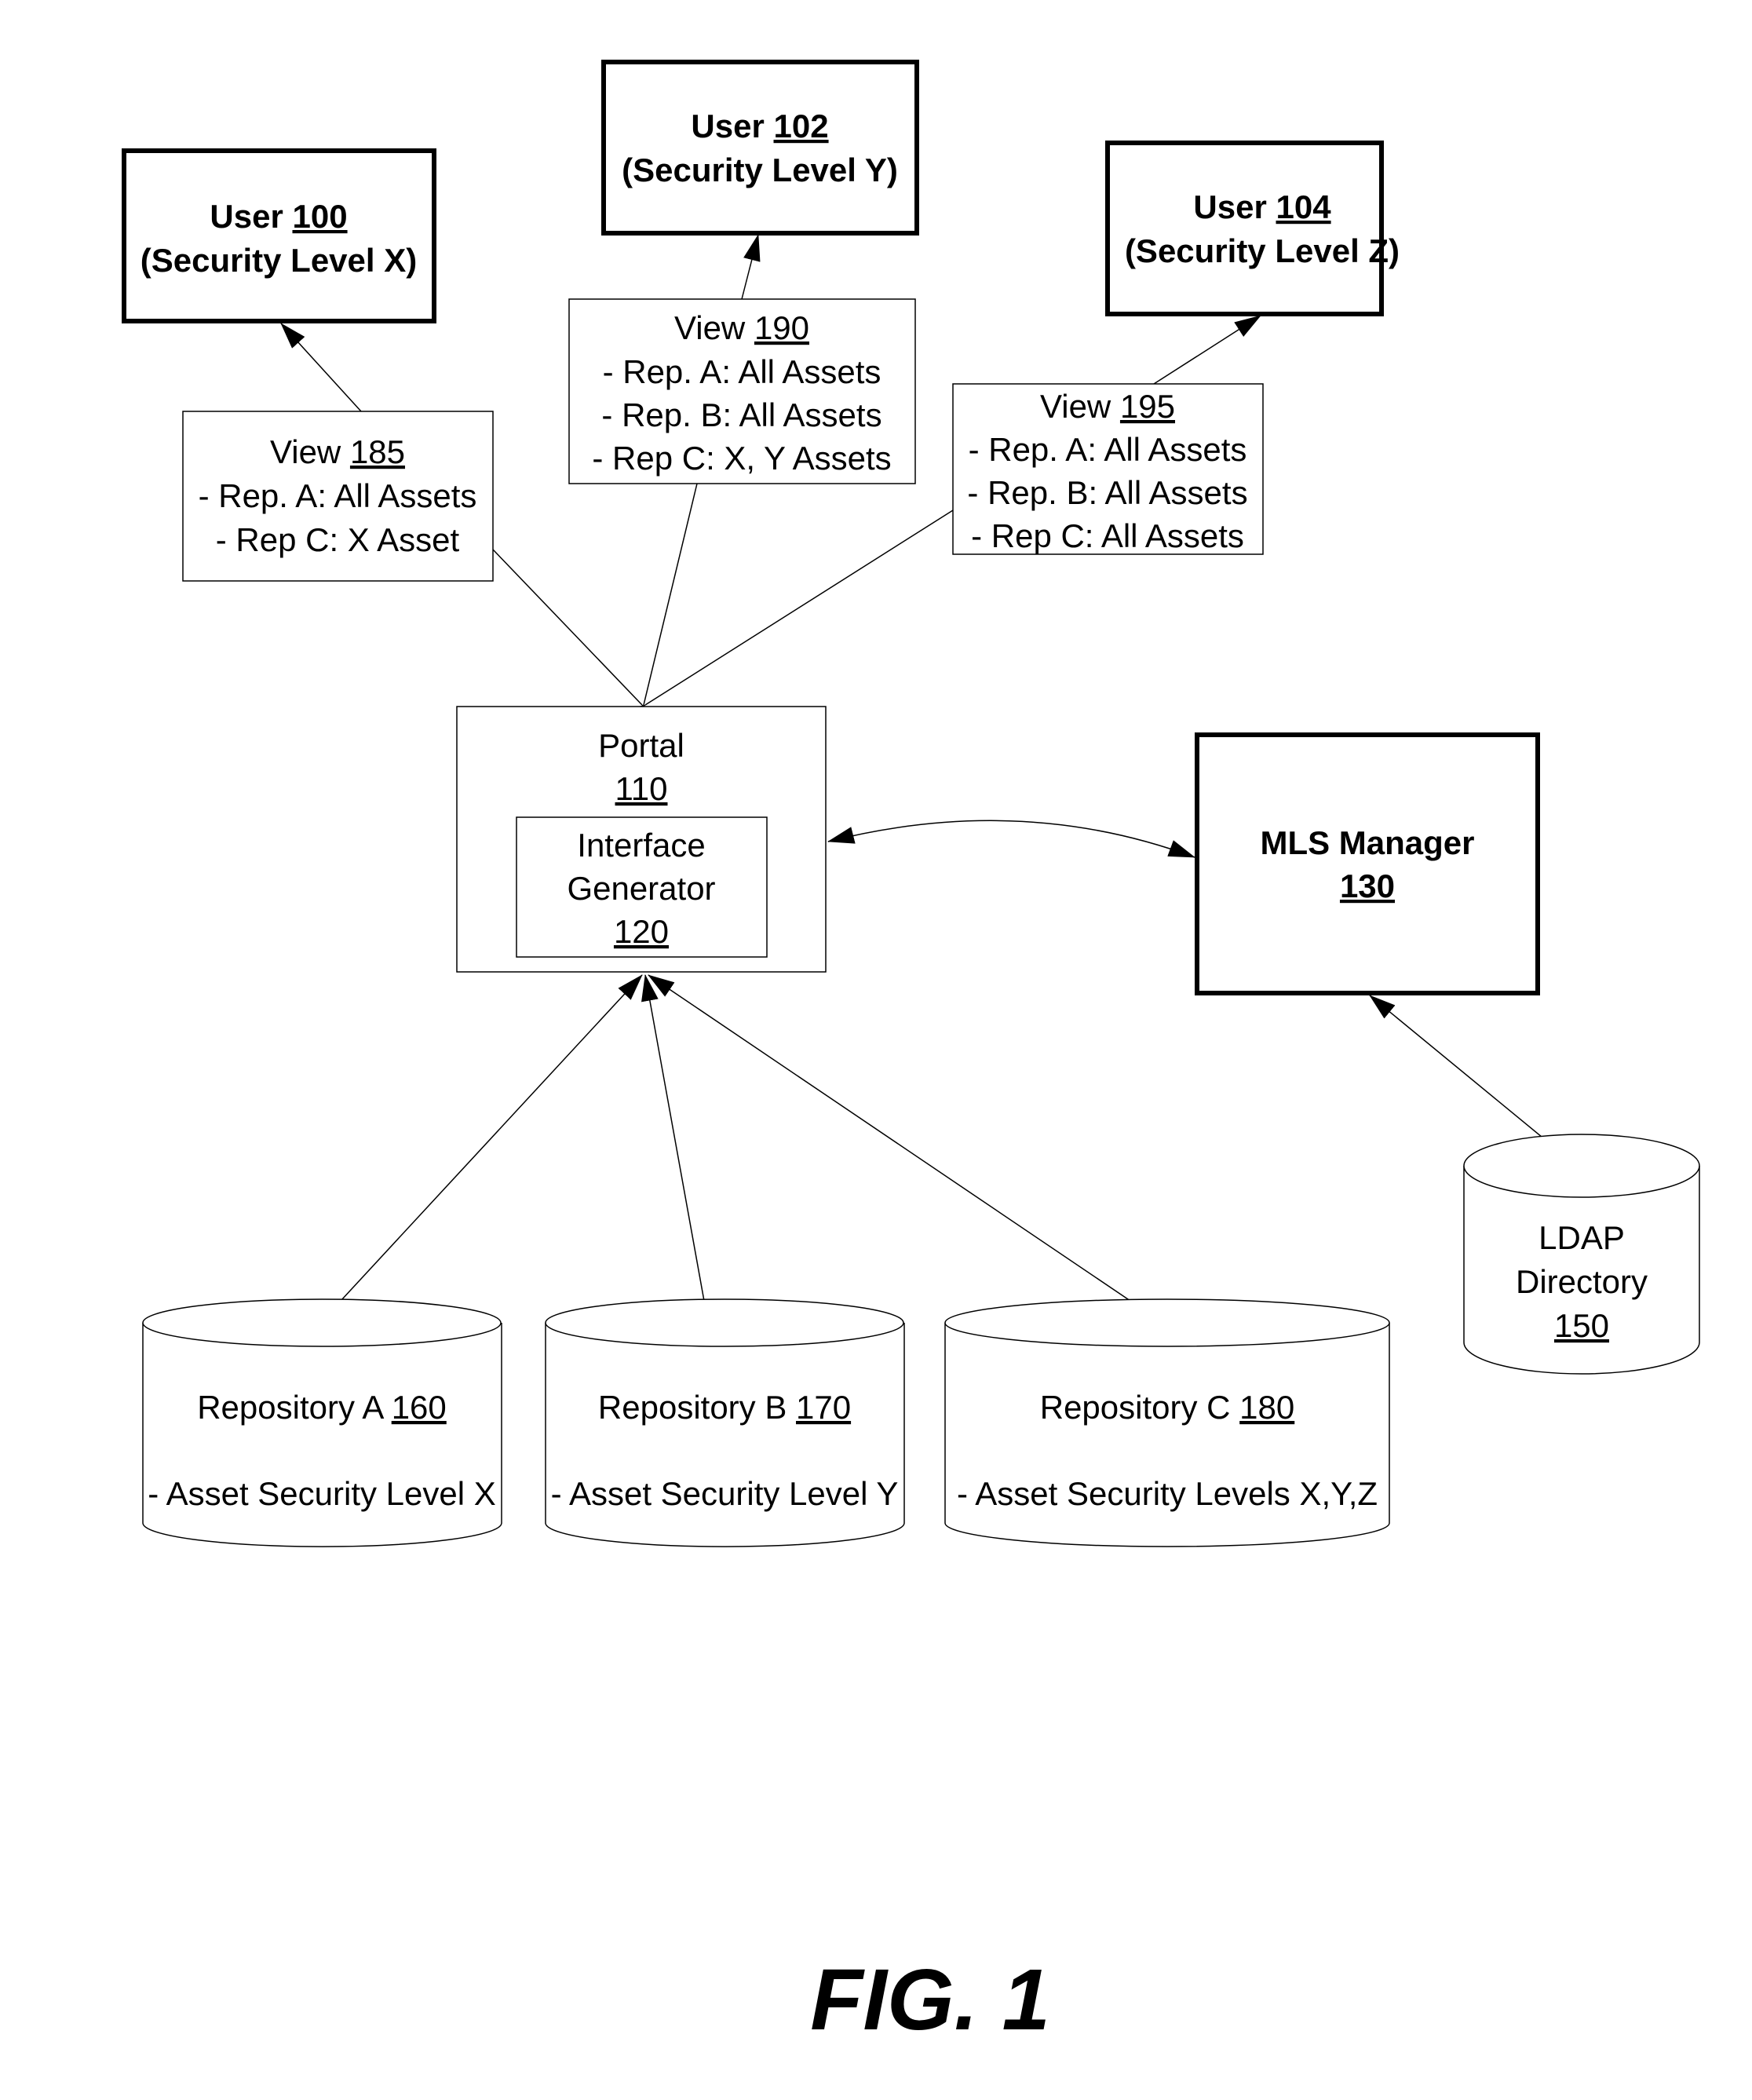 Image resolution: width=1752 pixels, height=2100 pixels. Describe the element at coordinates (930, 2000) in the screenshot. I see `figure-label: FIG. 1` at that location.